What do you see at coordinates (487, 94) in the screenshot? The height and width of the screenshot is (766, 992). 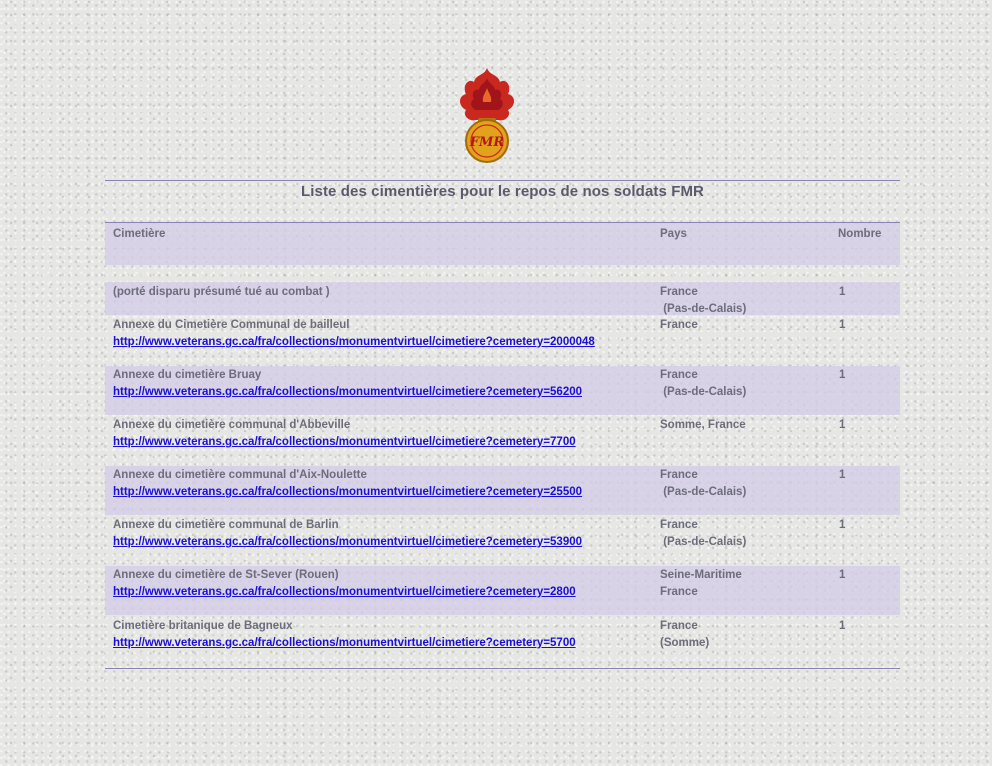 I see `flame-icon` at bounding box center [487, 94].